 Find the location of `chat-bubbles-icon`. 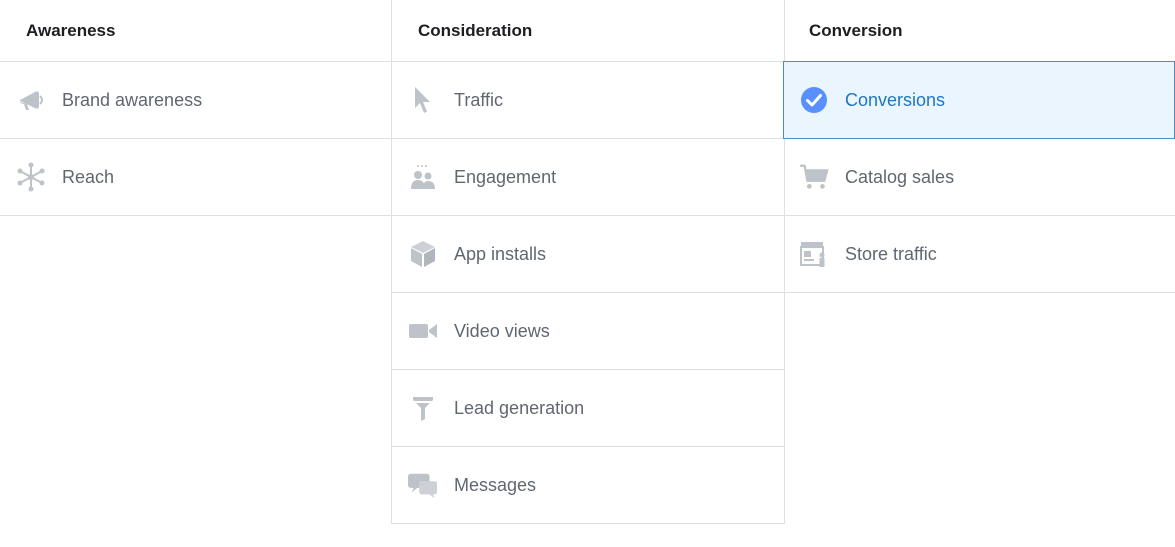

chat-bubbles-icon is located at coordinates (423, 485).